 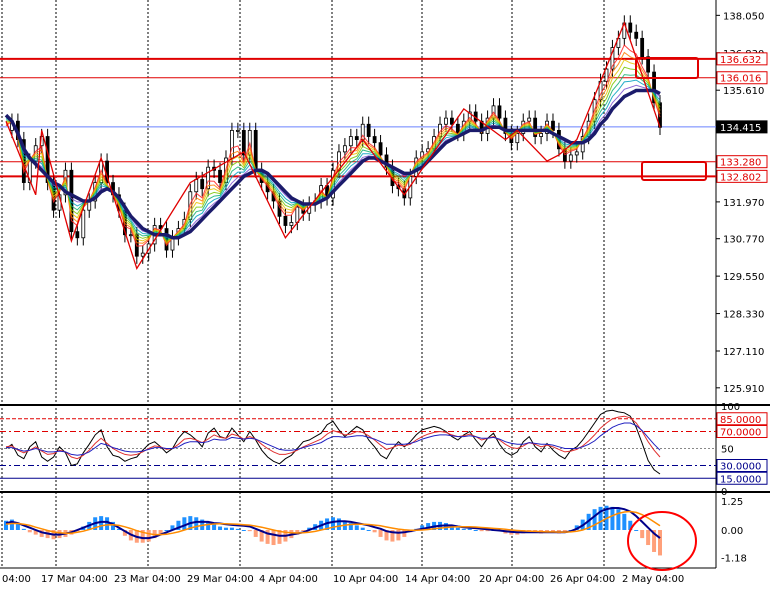 What do you see at coordinates (740, 433) in the screenshot?
I see `rsi-level-label: 70.0000` at bounding box center [740, 433].